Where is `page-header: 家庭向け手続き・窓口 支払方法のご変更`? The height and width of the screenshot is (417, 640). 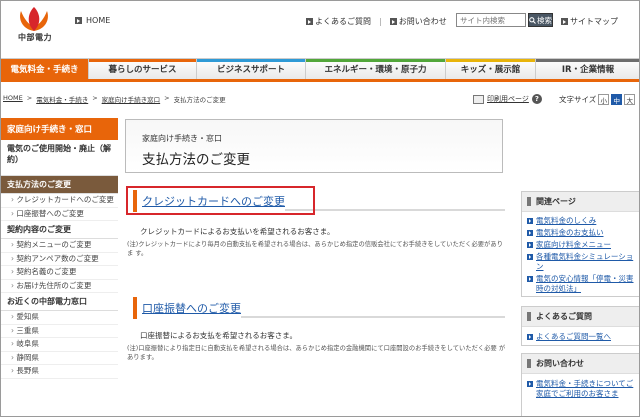 page-header: 家庭向け手続き・窓口 支払方法のご変更 is located at coordinates (314, 146).